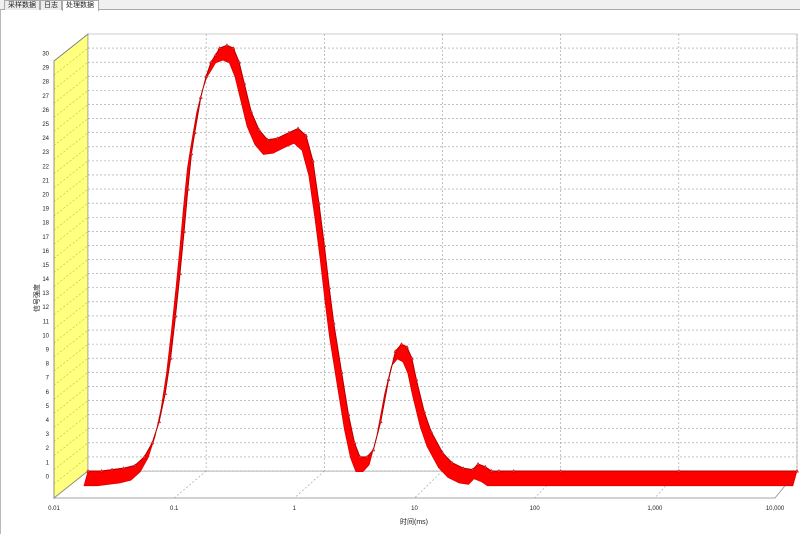 This screenshot has width=800, height=534. I want to click on y-tick-label: 22, so click(45, 167).